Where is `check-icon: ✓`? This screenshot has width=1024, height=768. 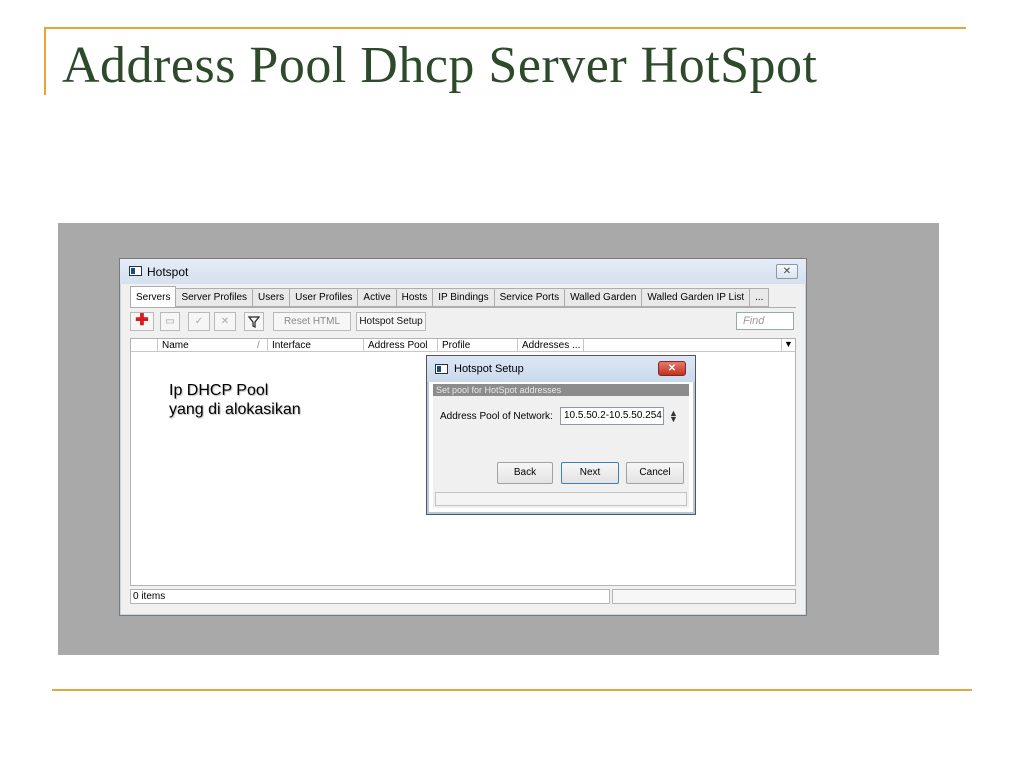
check-icon: ✓ is located at coordinates (199, 321).